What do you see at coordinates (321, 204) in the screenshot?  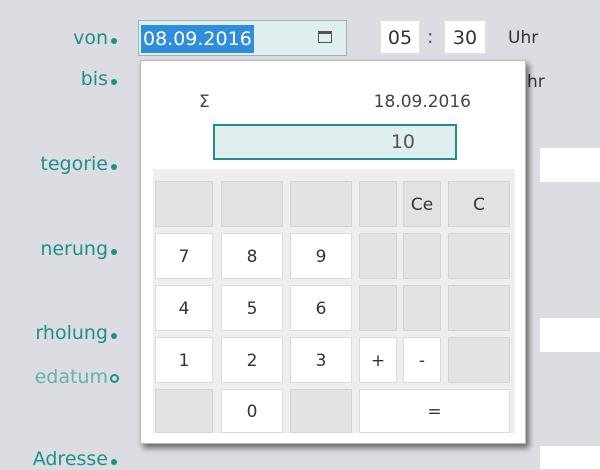 I see `key-blank-r1c3` at bounding box center [321, 204].